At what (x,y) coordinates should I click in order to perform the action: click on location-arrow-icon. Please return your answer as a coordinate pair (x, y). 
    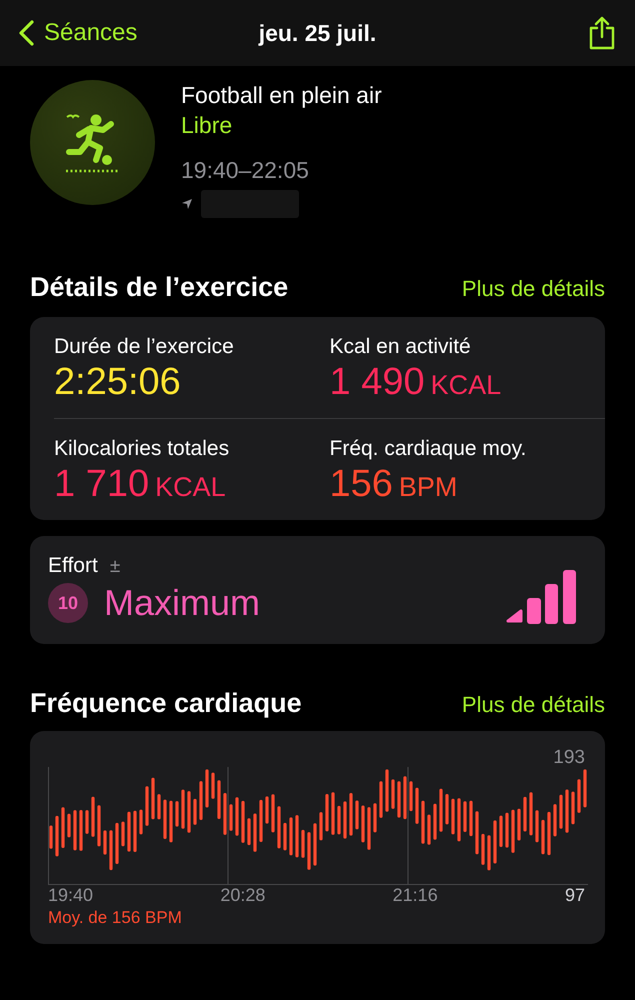
    Looking at the image, I should click on (187, 204).